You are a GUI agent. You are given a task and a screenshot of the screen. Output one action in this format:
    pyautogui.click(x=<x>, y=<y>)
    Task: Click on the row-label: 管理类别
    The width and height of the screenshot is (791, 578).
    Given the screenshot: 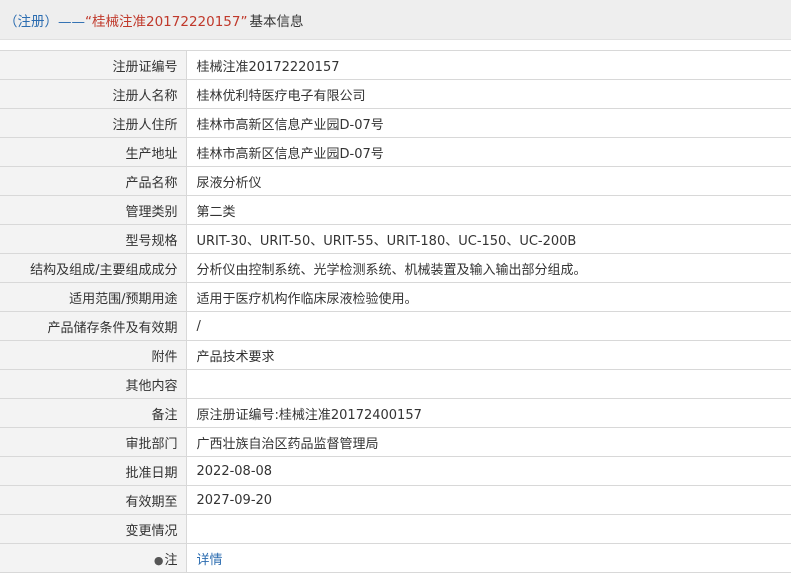 What is the action you would take?
    pyautogui.click(x=93, y=210)
    